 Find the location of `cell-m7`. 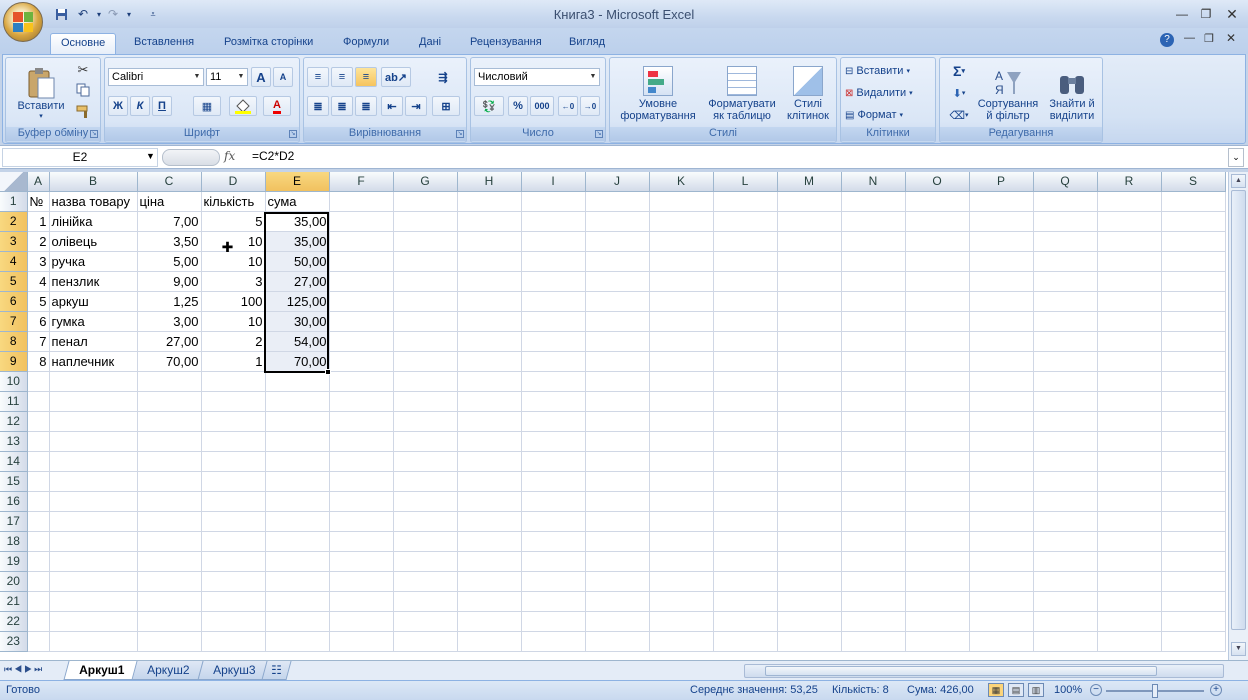

cell-m7 is located at coordinates (809, 321).